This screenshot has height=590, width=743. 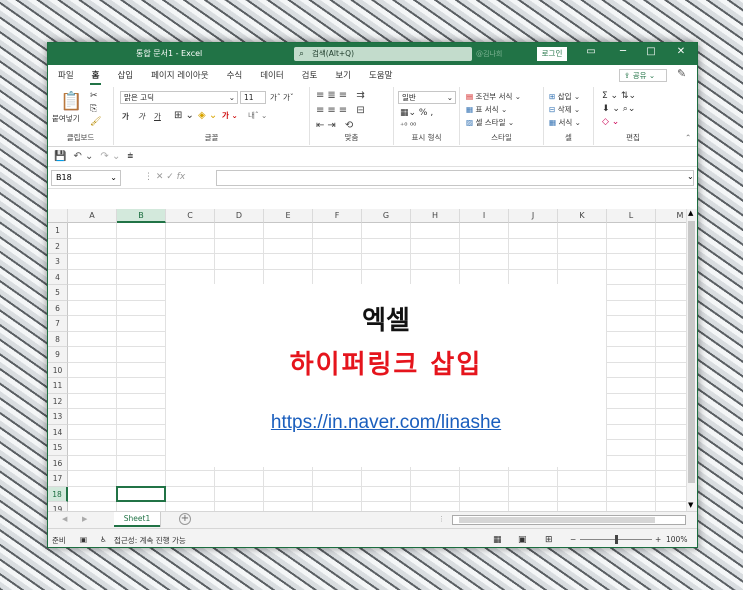 I want to click on font-size-select: 11, so click(x=253, y=97).